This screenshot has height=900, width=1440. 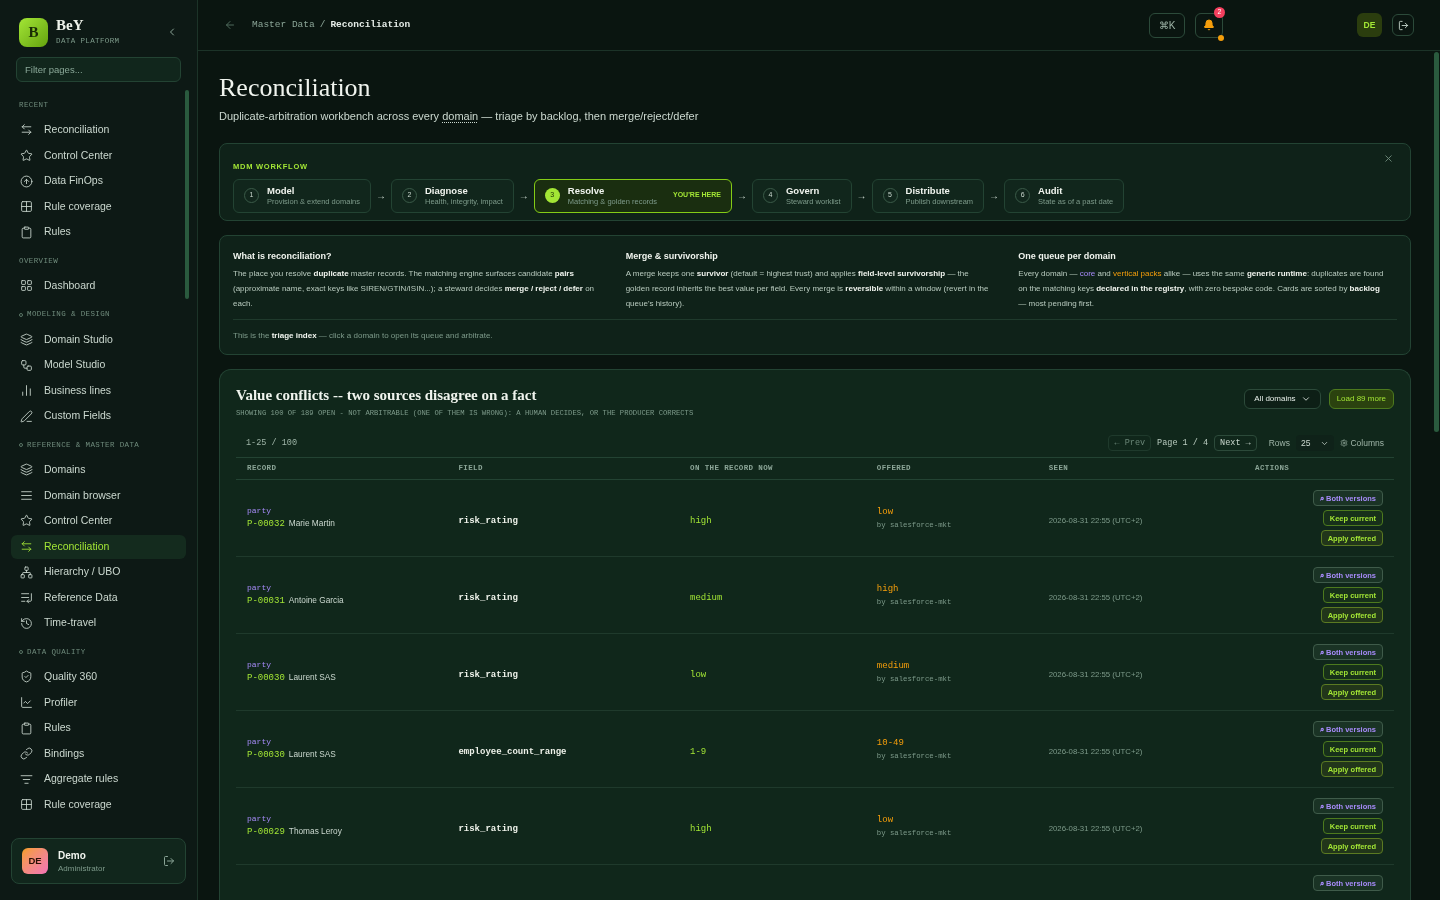 I want to click on breadcrumb-link: Master Data, so click(x=283, y=25).